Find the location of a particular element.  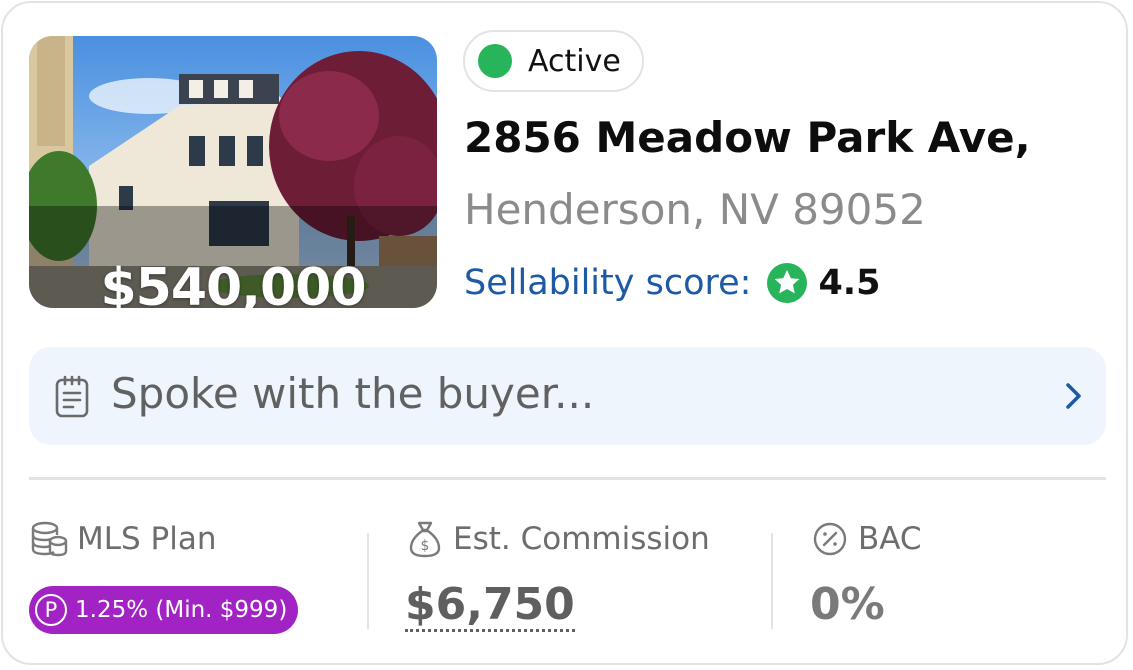

plan-p-icon: P is located at coordinates (51, 610).